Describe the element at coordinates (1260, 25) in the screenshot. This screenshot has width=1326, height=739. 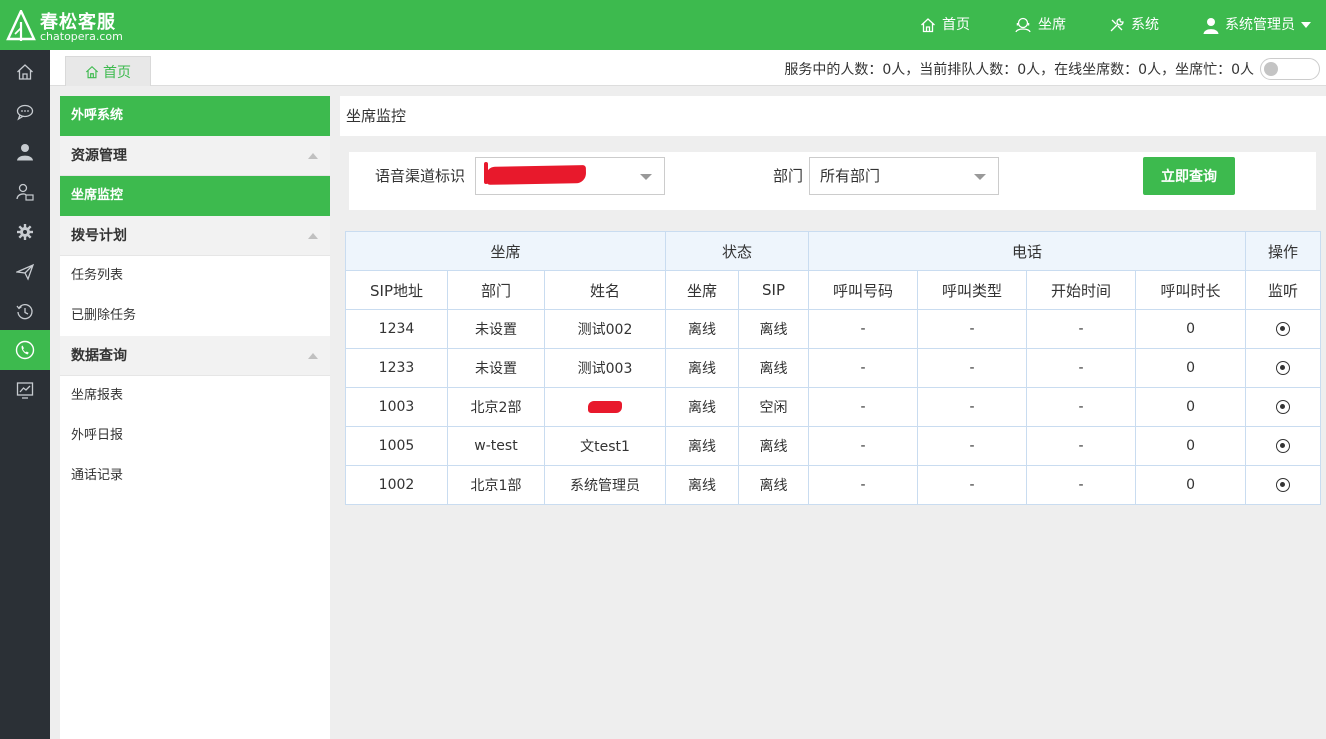
I see `nav-user-label: 系统管理员` at that location.